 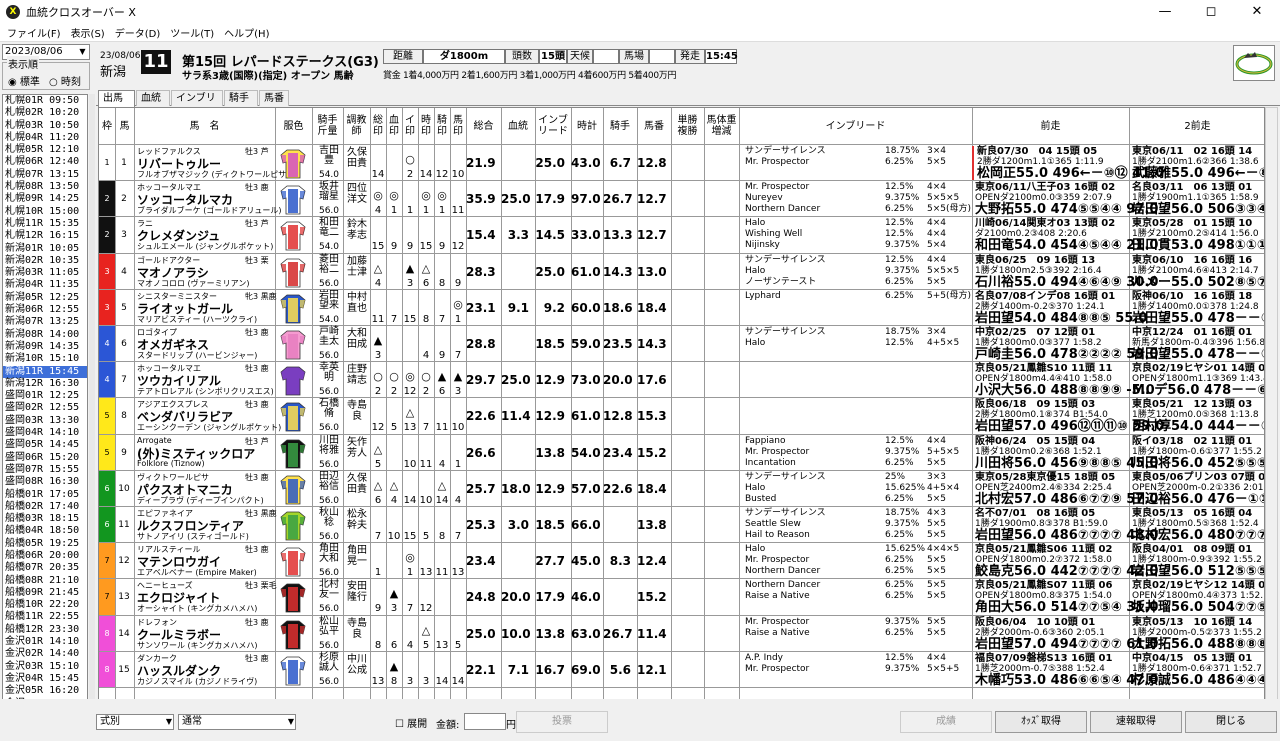 What do you see at coordinates (293, 126) in the screenshot?
I see `column-header: 服色` at bounding box center [293, 126].